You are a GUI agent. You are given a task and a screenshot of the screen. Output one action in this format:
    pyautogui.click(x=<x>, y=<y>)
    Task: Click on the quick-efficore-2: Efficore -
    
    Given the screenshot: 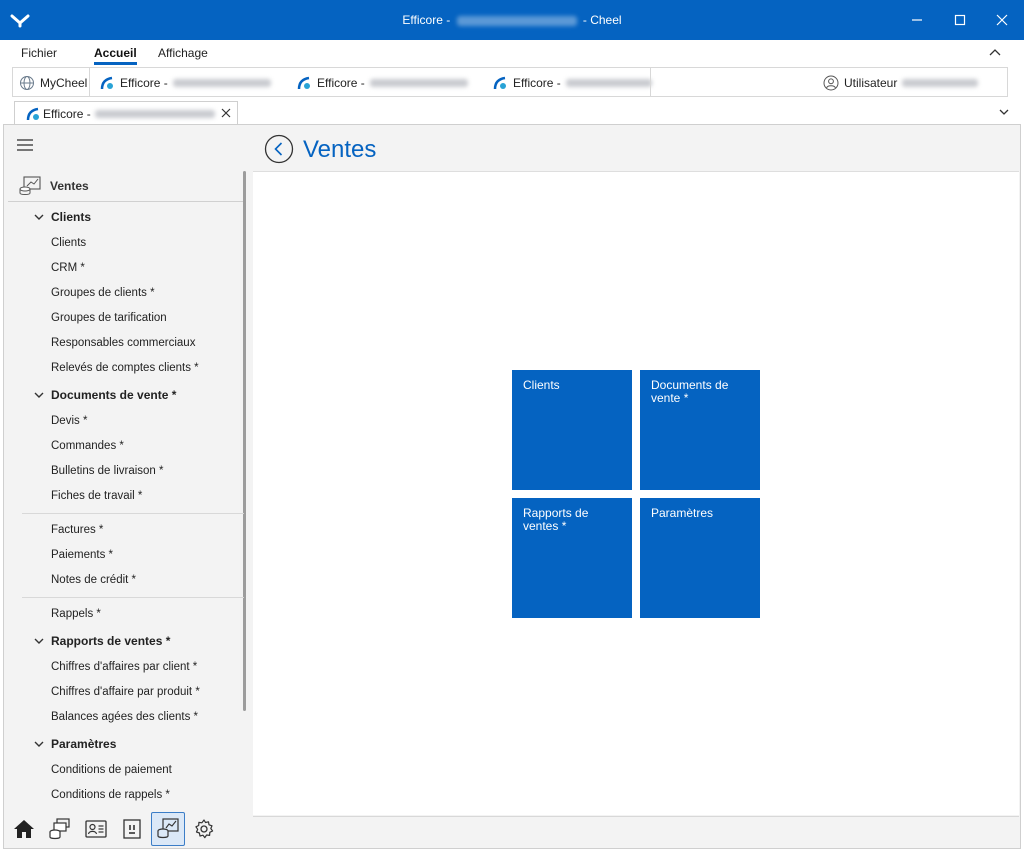 What is the action you would take?
    pyautogui.click(x=382, y=83)
    